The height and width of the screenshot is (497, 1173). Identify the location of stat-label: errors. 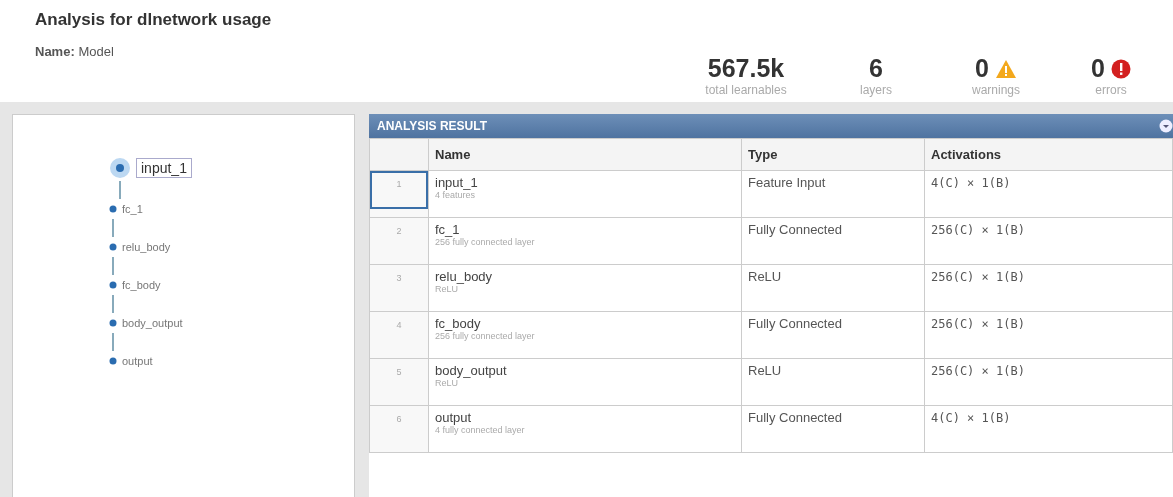
(1111, 90).